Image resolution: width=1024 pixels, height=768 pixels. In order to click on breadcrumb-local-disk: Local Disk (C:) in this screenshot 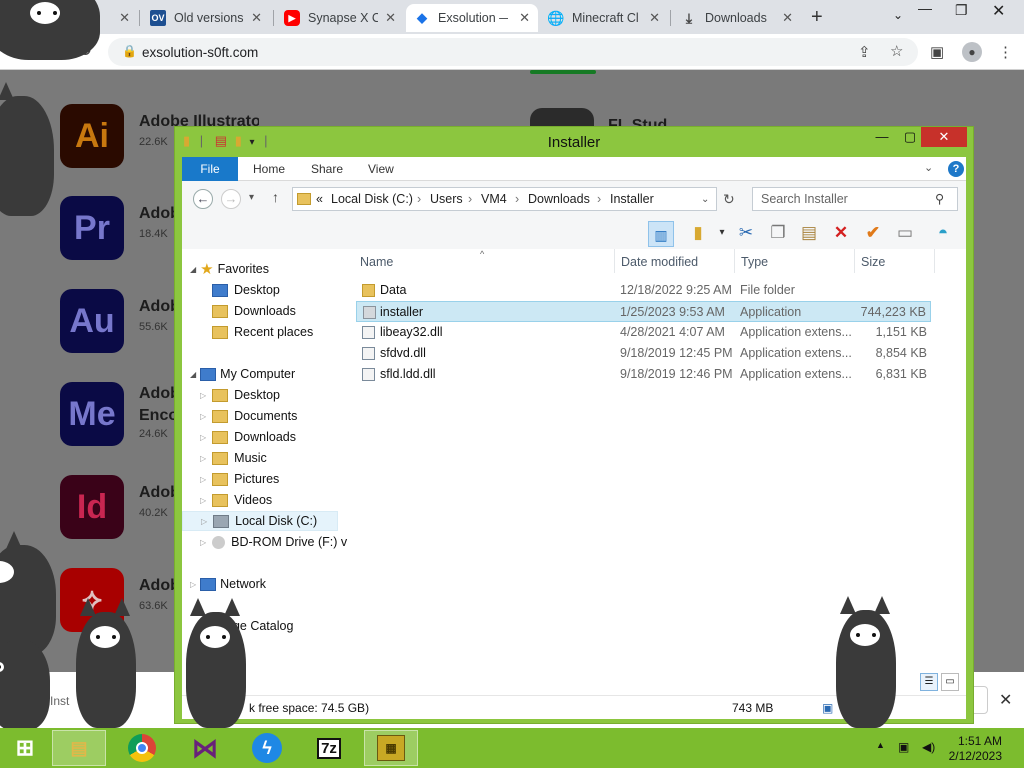, I will do `click(372, 199)`.